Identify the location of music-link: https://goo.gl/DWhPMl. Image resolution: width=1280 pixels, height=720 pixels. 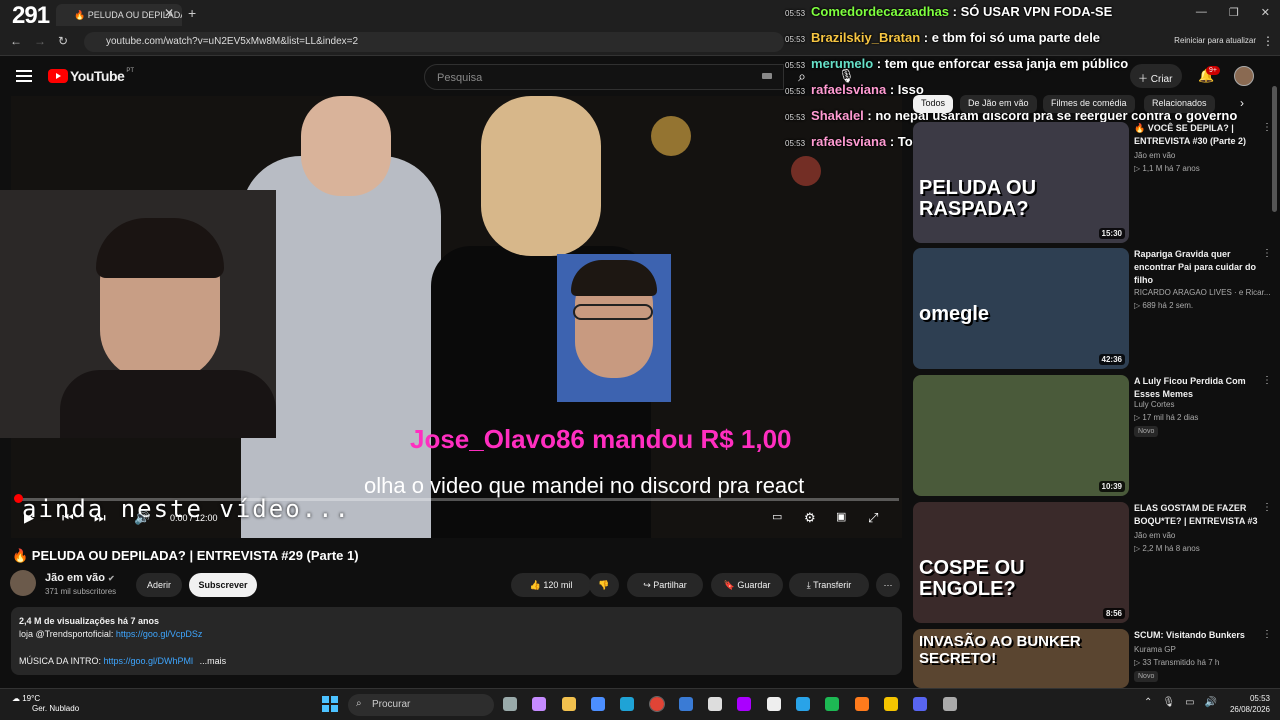
(149, 661).